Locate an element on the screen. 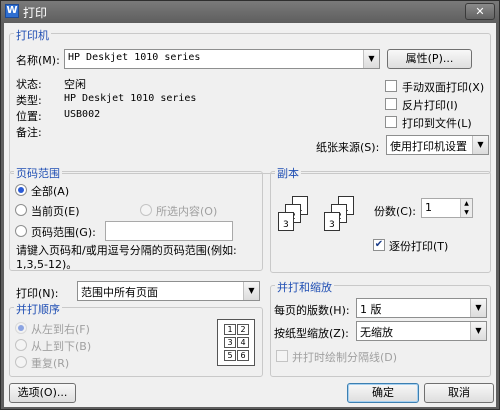  grid-cell: 6 is located at coordinates (243, 355).